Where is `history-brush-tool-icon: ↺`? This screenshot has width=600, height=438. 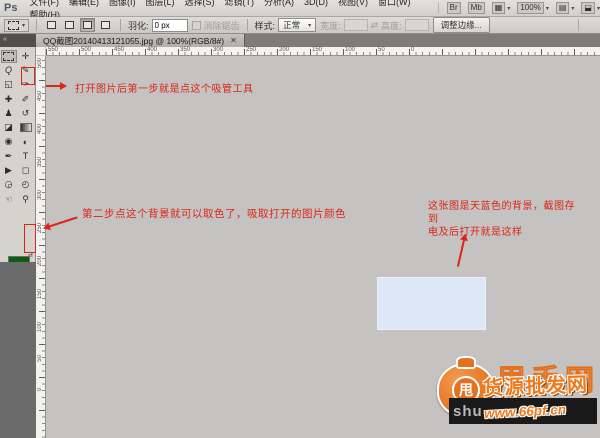
history-brush-tool-icon: ↺ is located at coordinates (25, 112).